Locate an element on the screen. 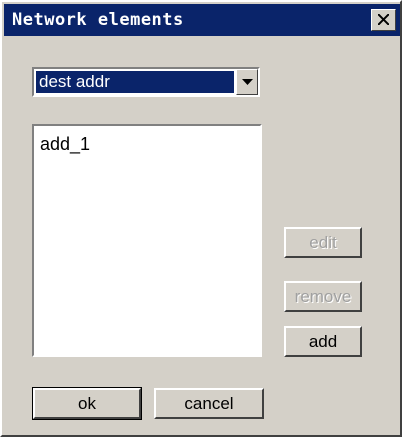 The image size is (406, 441). cancel-button: cancel is located at coordinates (209, 403).